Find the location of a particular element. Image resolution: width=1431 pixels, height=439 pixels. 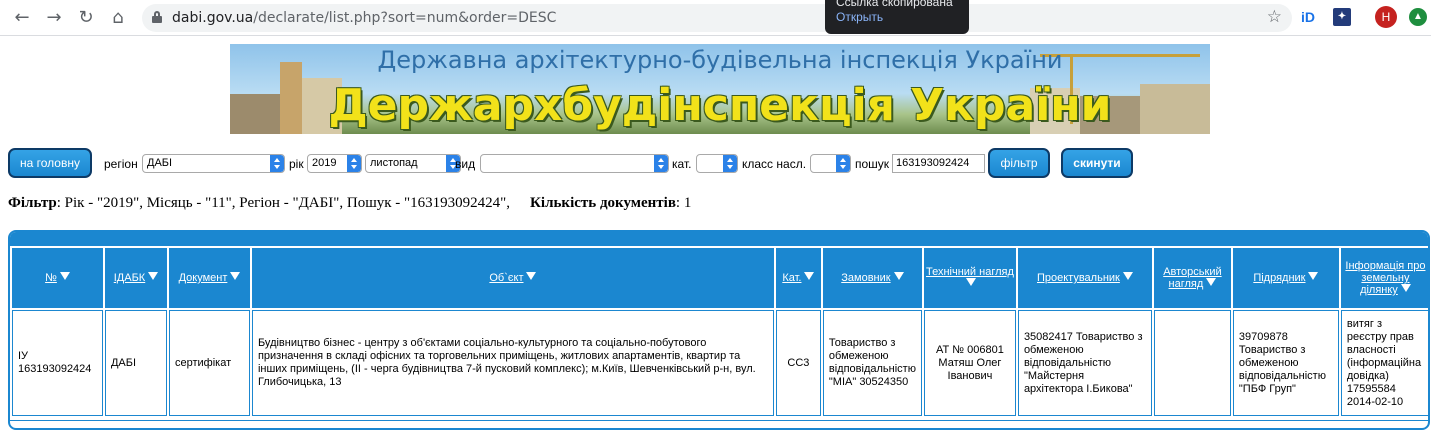

year-select-arrow-icon is located at coordinates (354, 163).